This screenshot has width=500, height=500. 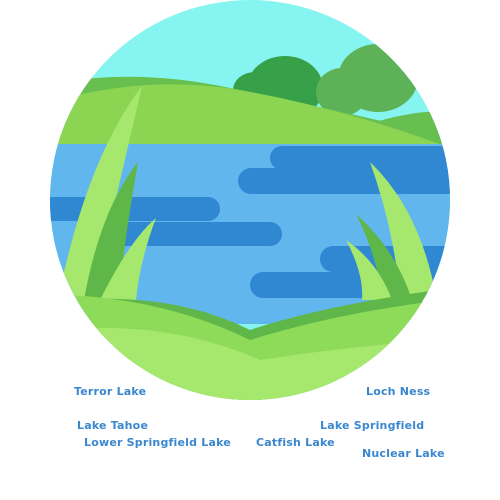 What do you see at coordinates (157, 442) in the screenshot?
I see `label-lower-springfield-lake: Lower Springfield Lake` at bounding box center [157, 442].